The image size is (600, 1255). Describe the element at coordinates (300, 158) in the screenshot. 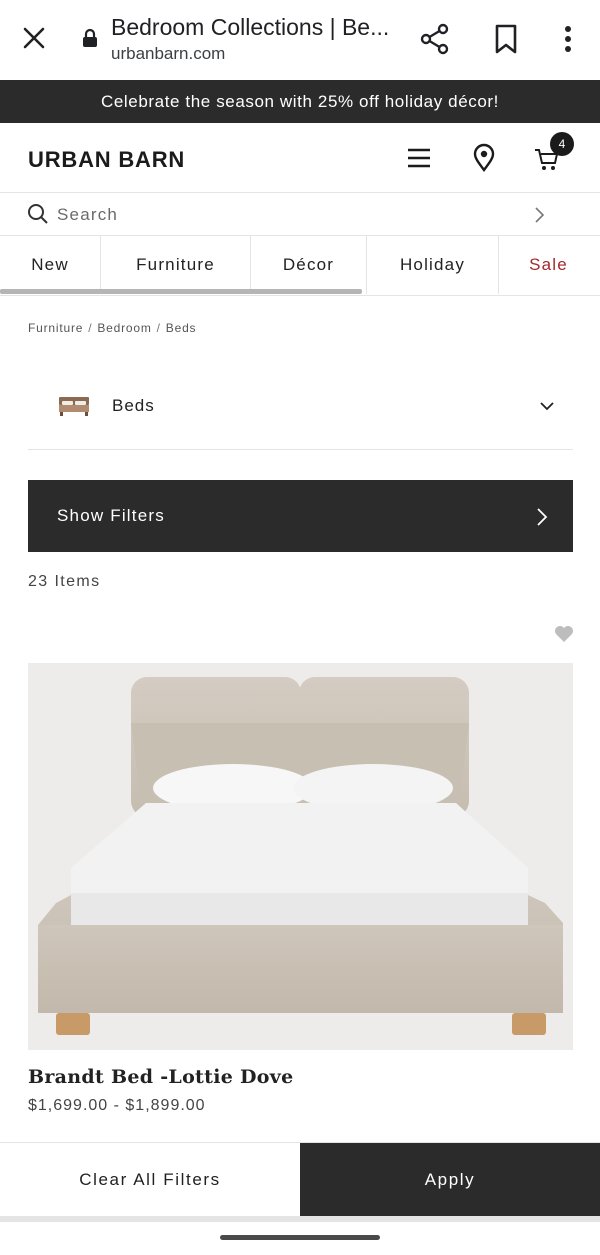

I see `site-header: URBAN BARN` at that location.